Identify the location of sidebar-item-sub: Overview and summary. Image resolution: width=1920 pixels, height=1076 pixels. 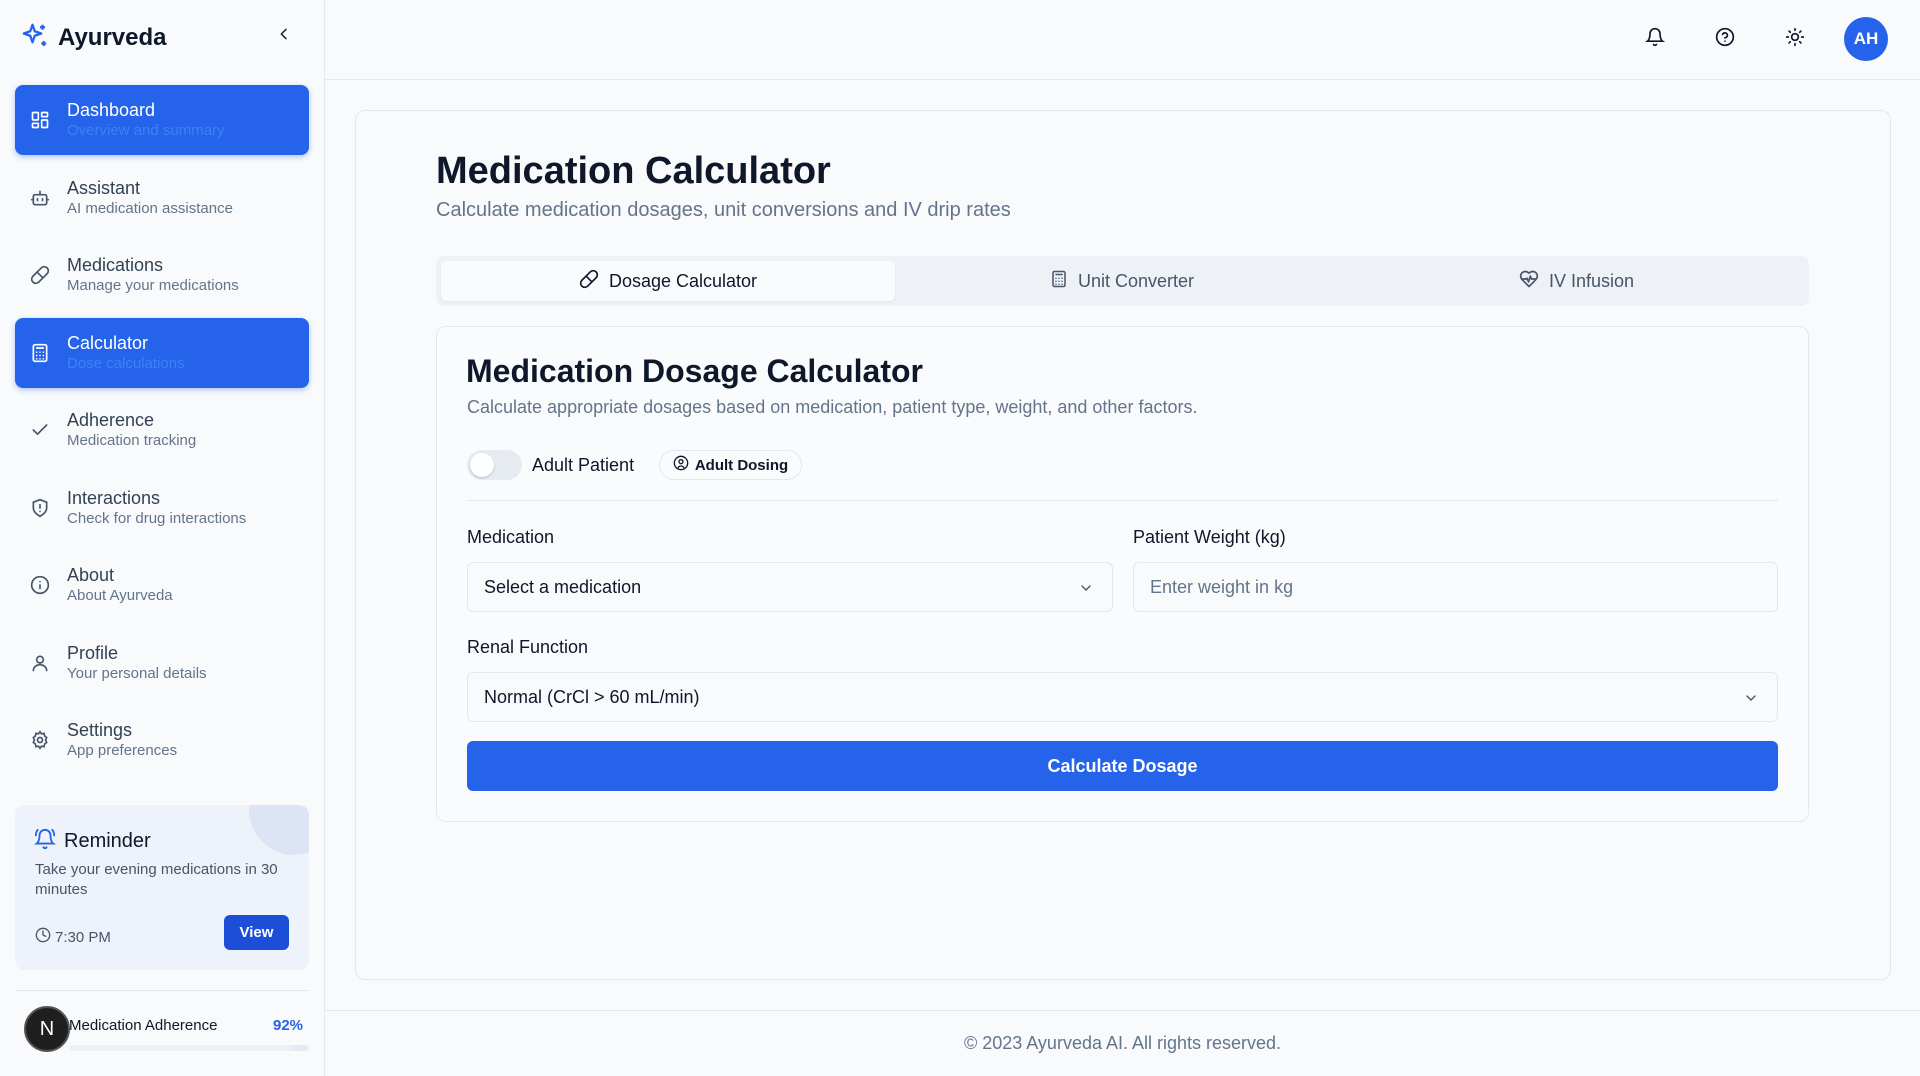
(146, 130).